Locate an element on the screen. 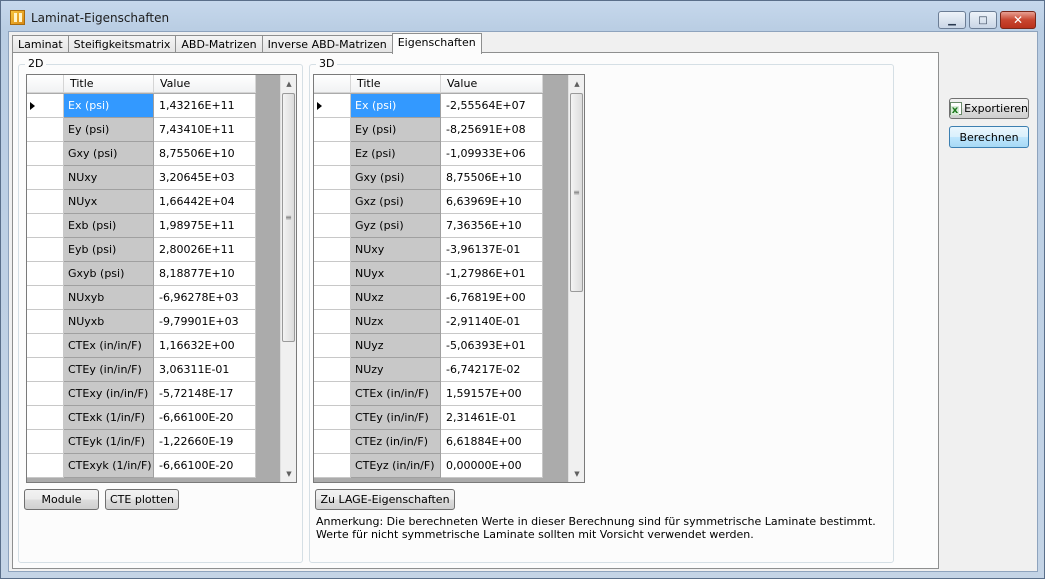  cell-value: -1,09933E+06 is located at coordinates (492, 154).